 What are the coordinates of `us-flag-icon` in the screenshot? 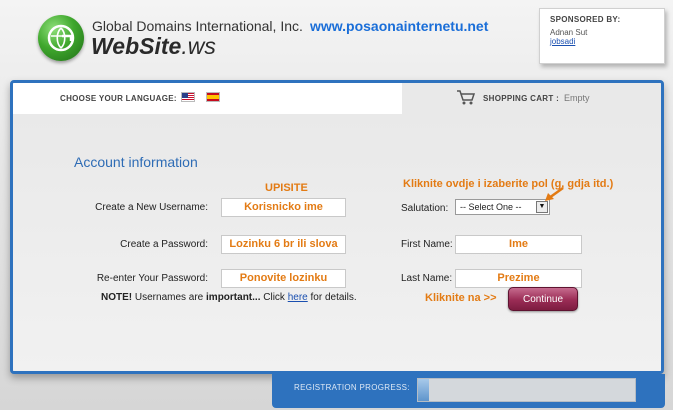 It's located at (188, 97).